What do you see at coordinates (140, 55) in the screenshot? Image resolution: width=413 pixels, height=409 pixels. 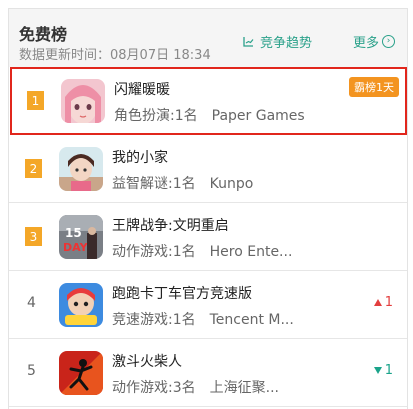 I see `update-date: 08月07日` at bounding box center [140, 55].